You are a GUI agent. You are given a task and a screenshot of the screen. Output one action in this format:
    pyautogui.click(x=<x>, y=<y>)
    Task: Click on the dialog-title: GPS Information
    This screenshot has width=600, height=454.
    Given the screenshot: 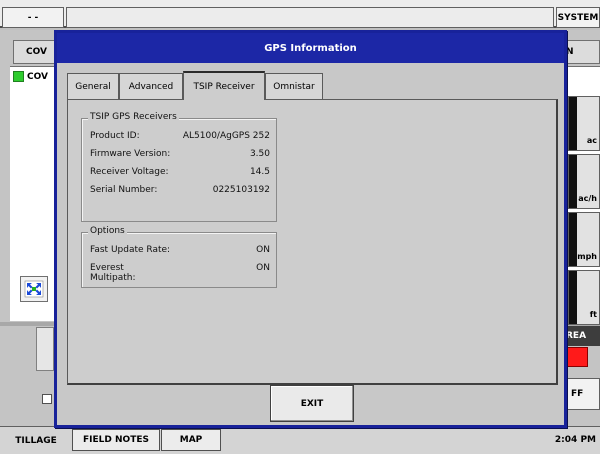 What is the action you would take?
    pyautogui.click(x=310, y=48)
    